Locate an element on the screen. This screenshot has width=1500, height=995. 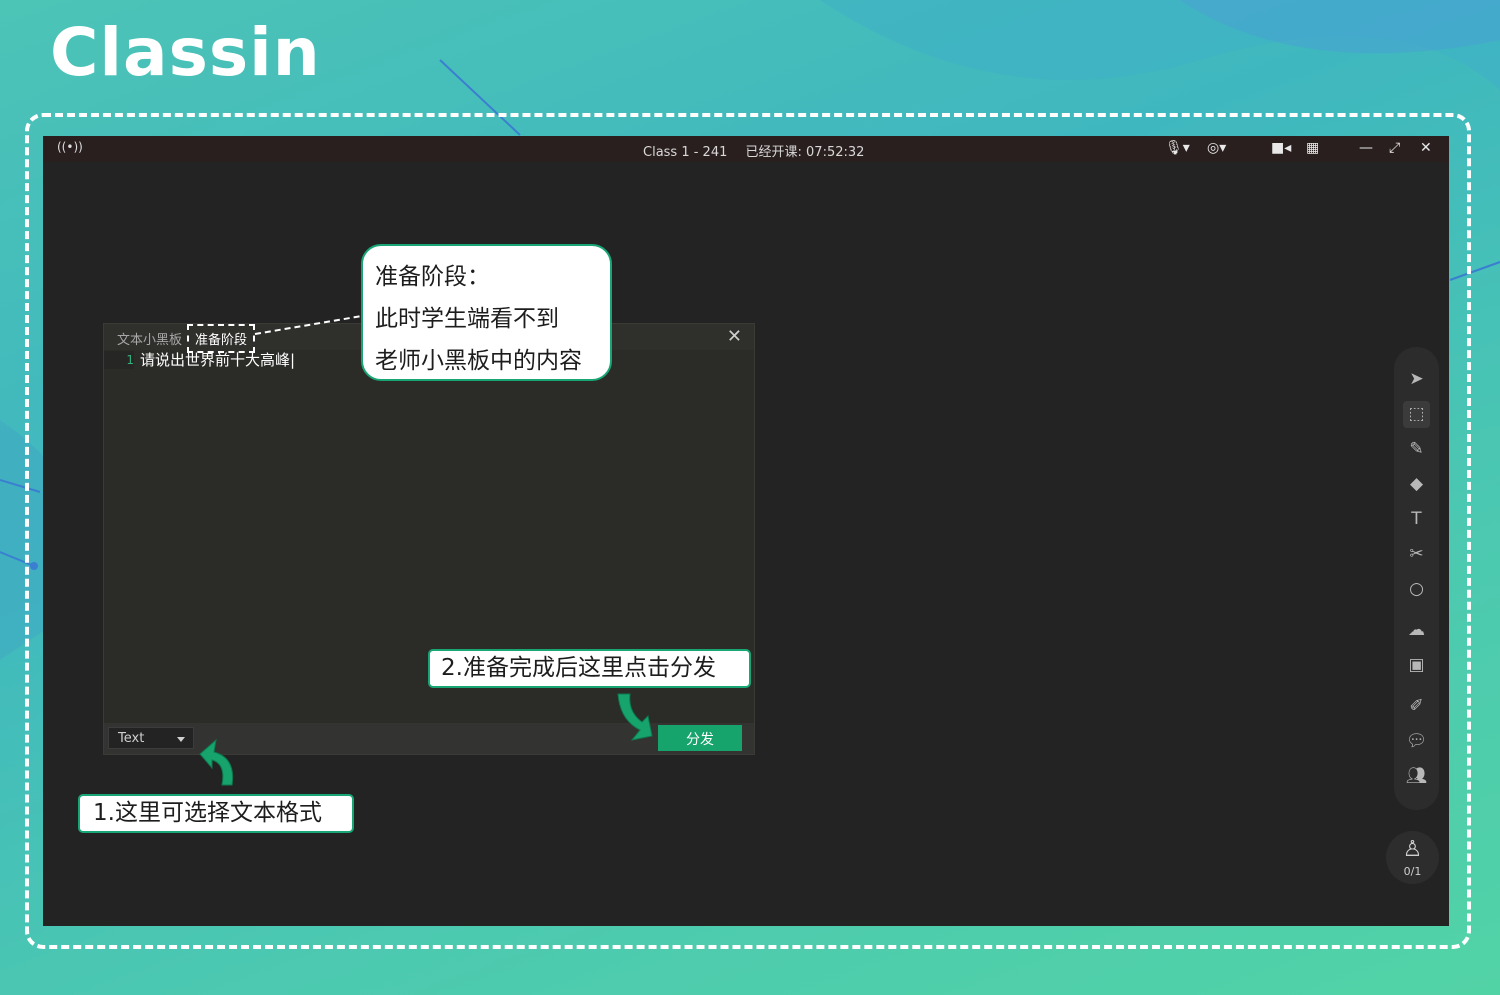
tab-text-blackboard: 文本小黑板 is located at coordinates (149, 338).